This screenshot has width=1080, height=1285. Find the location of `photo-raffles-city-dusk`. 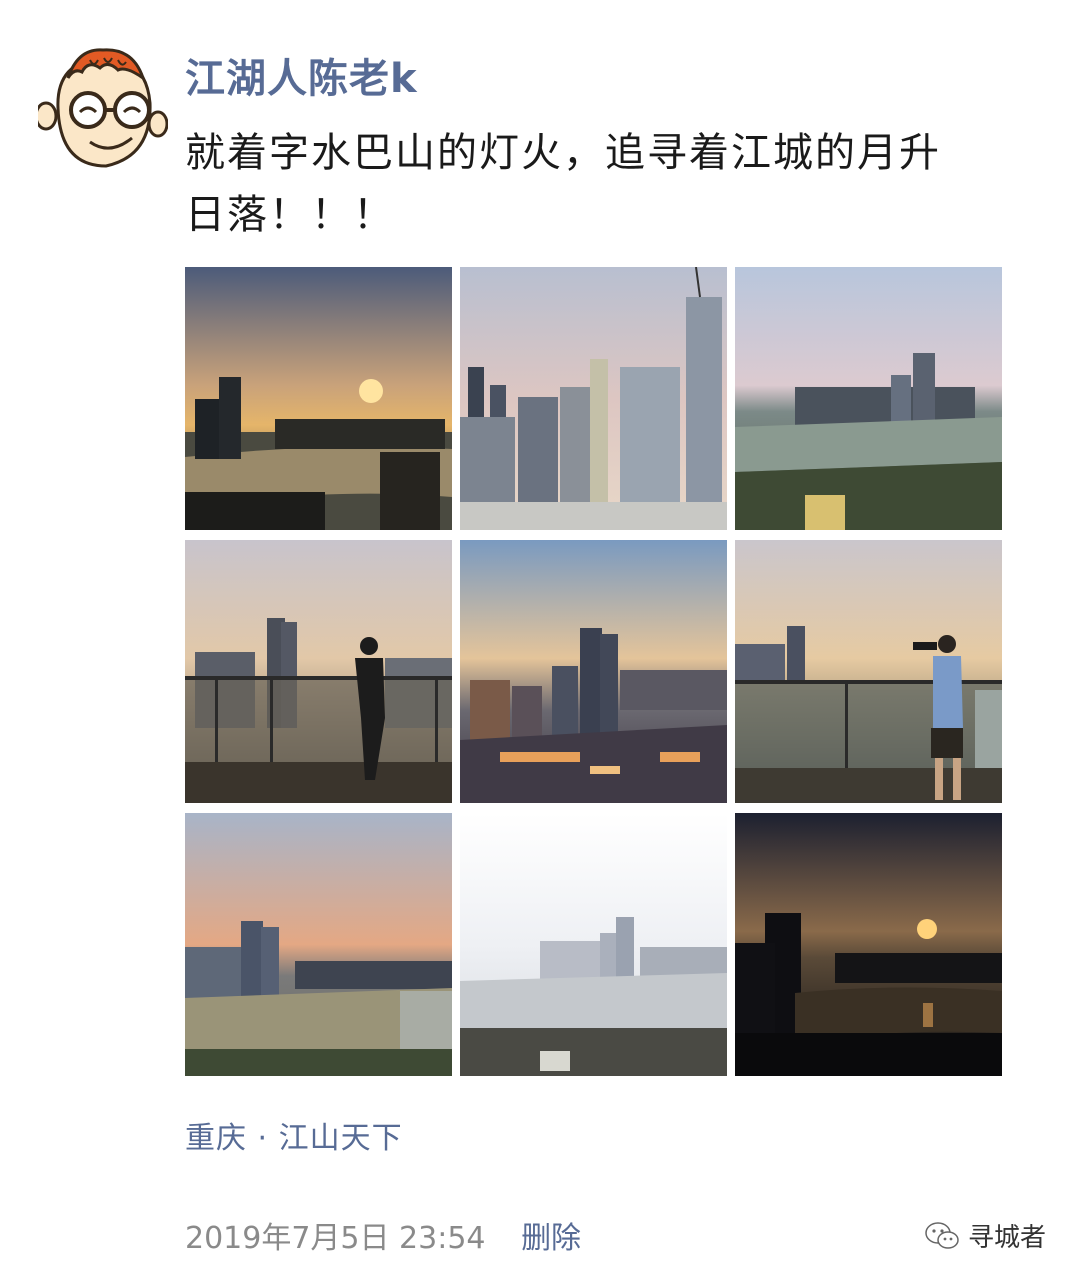

photo-raffles-city-dusk is located at coordinates (593, 671).